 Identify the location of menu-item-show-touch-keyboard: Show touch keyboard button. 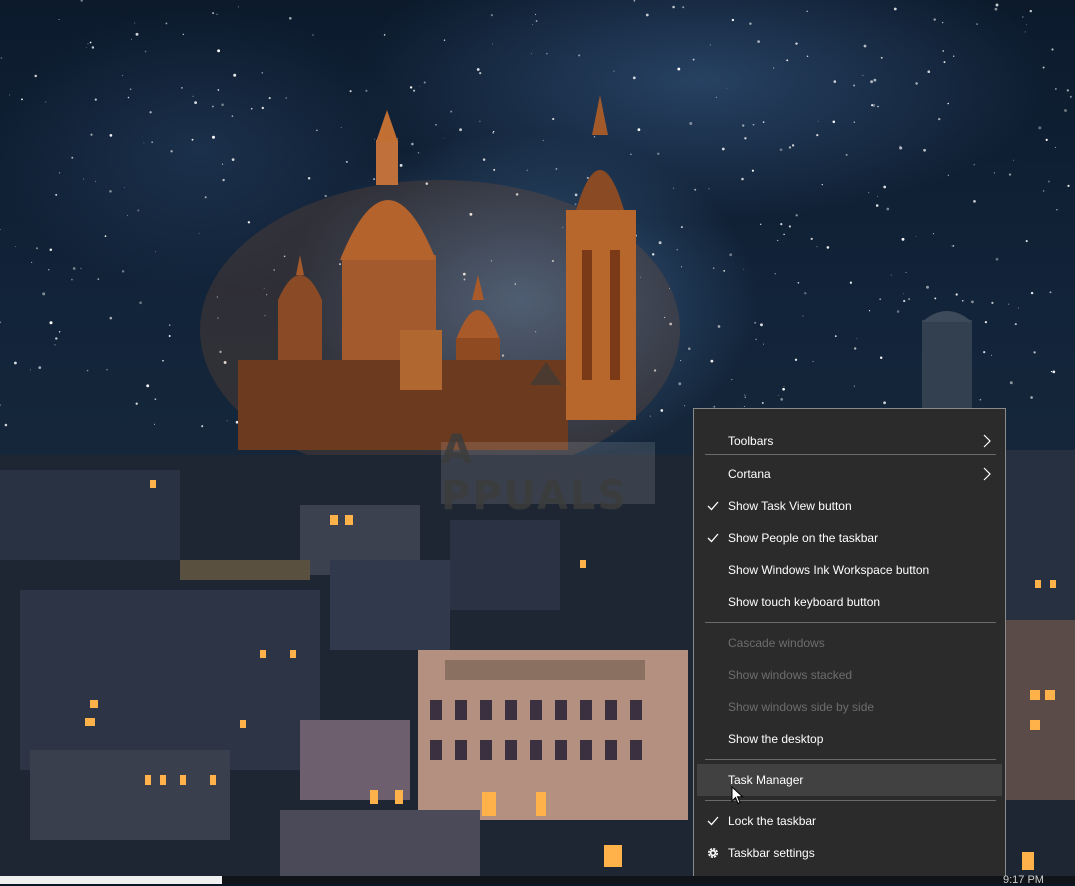
(849, 602).